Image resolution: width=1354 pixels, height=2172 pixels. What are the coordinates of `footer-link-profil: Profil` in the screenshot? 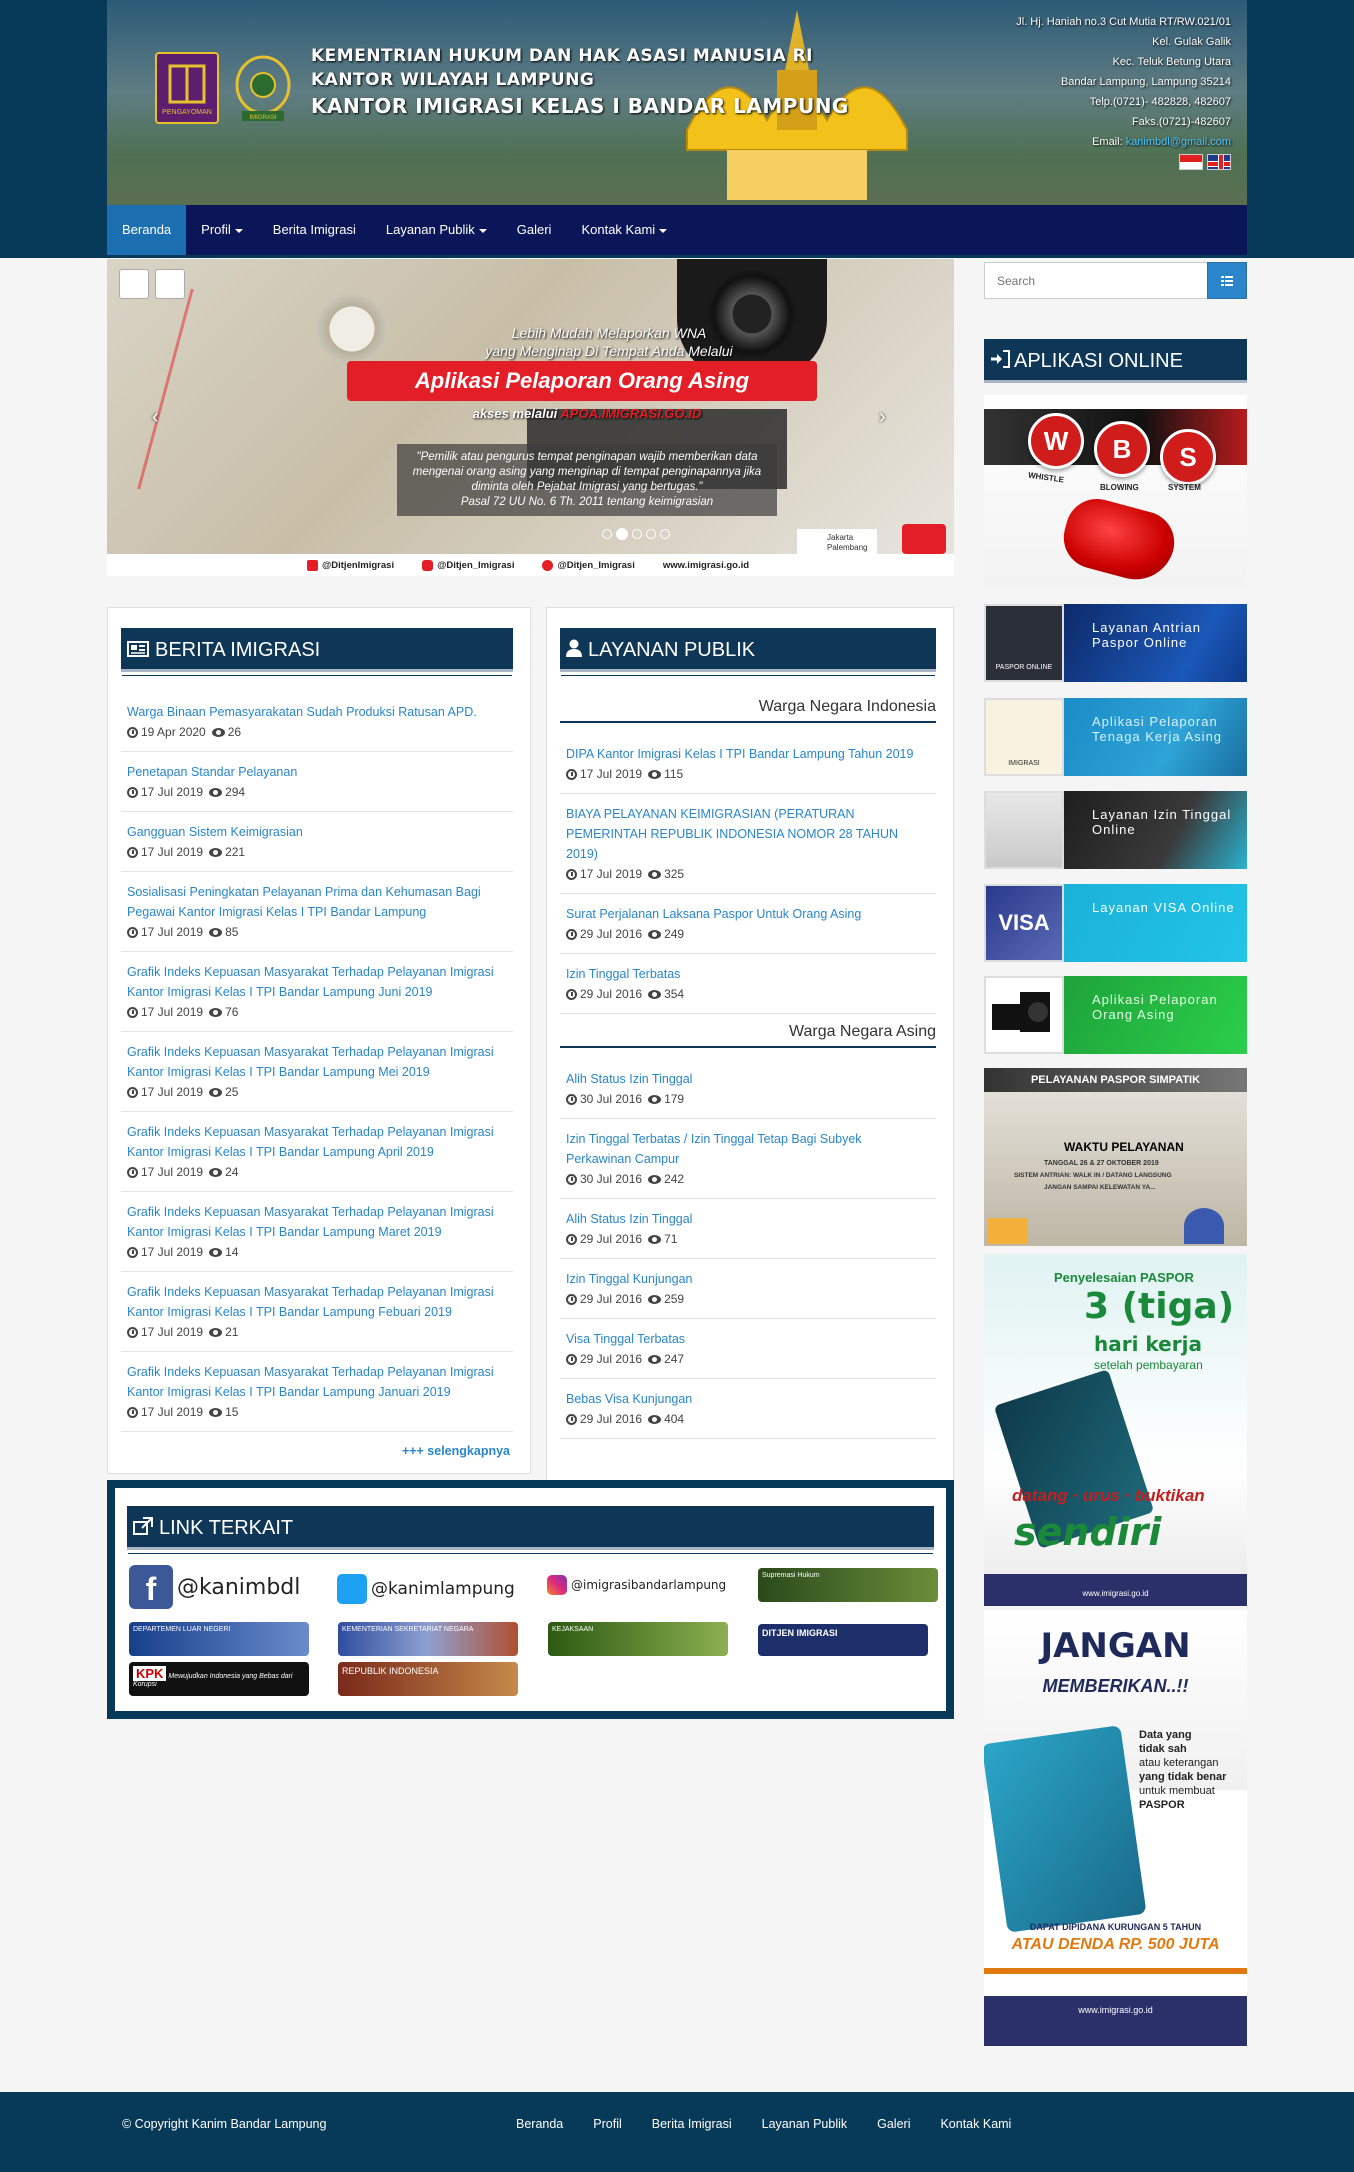 It's located at (607, 2124).